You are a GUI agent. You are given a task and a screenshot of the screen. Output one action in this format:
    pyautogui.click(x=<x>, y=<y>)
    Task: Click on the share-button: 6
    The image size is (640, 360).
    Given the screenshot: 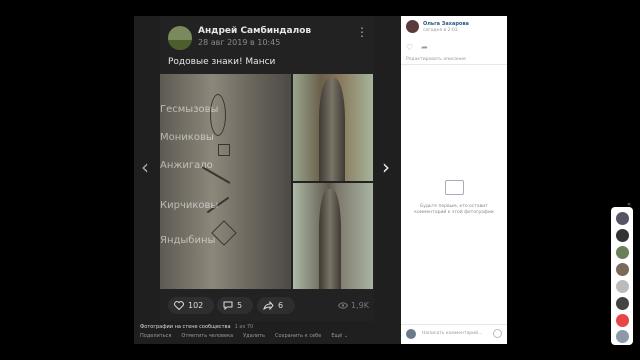 What is the action you would take?
    pyautogui.click(x=276, y=305)
    